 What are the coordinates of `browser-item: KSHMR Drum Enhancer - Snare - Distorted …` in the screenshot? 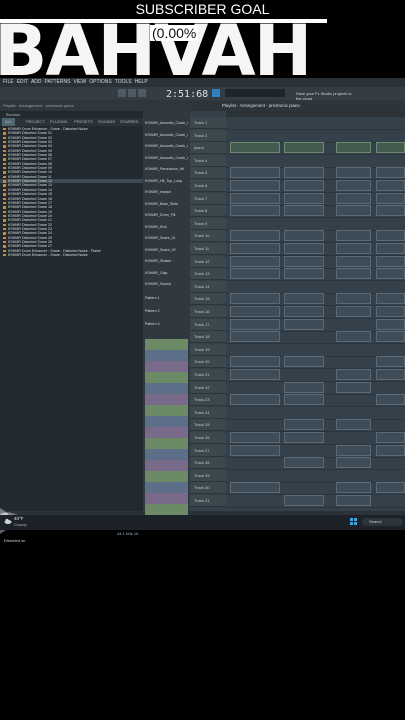 It's located at (71, 255).